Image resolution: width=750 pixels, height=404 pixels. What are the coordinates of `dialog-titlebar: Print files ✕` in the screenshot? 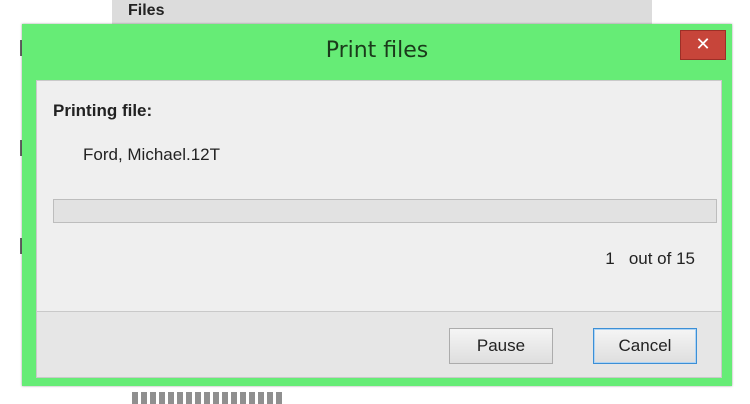 It's located at (377, 52).